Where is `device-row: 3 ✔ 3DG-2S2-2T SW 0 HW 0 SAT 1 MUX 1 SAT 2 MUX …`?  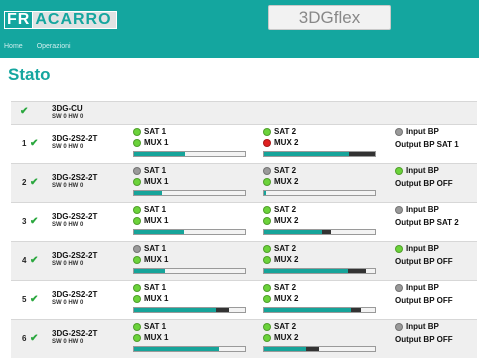
device-row: 3 ✔ 3DG-2S2-2T SW 0 HW 0 SAT 1 MUX 1 SAT 2 MUX … is located at coordinates (244, 221).